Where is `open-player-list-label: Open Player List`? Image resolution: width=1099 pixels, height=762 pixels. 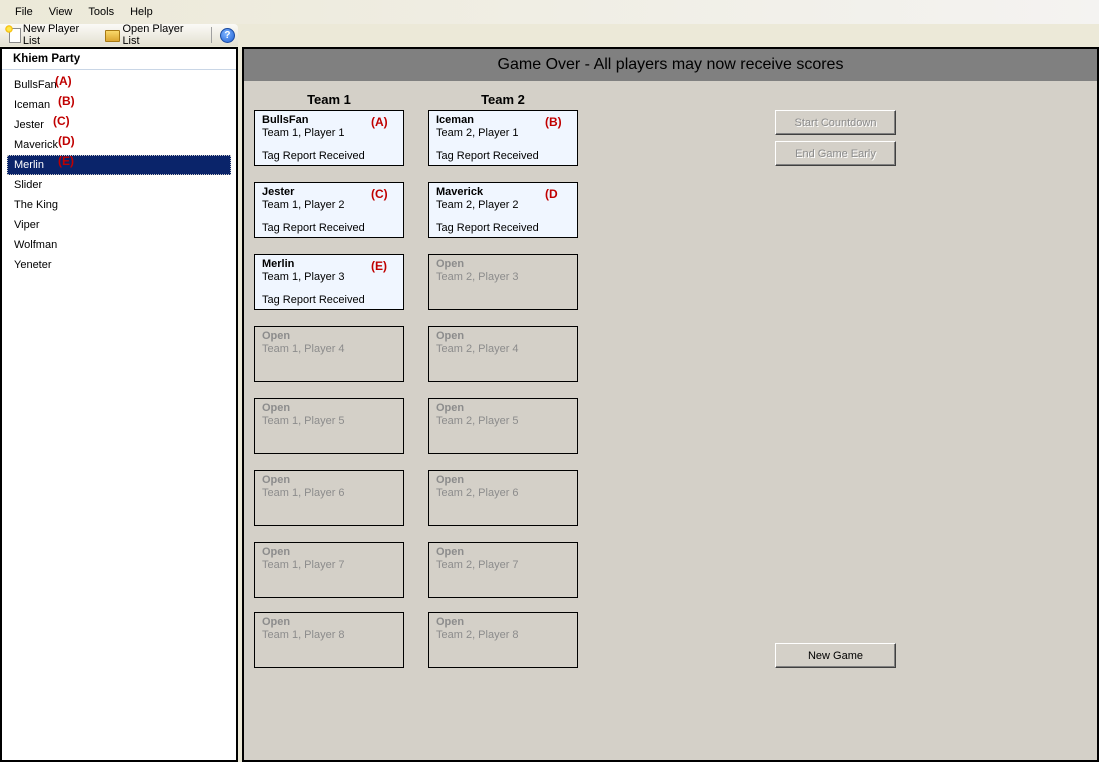
open-player-list-label: Open Player List is located at coordinates (153, 35).